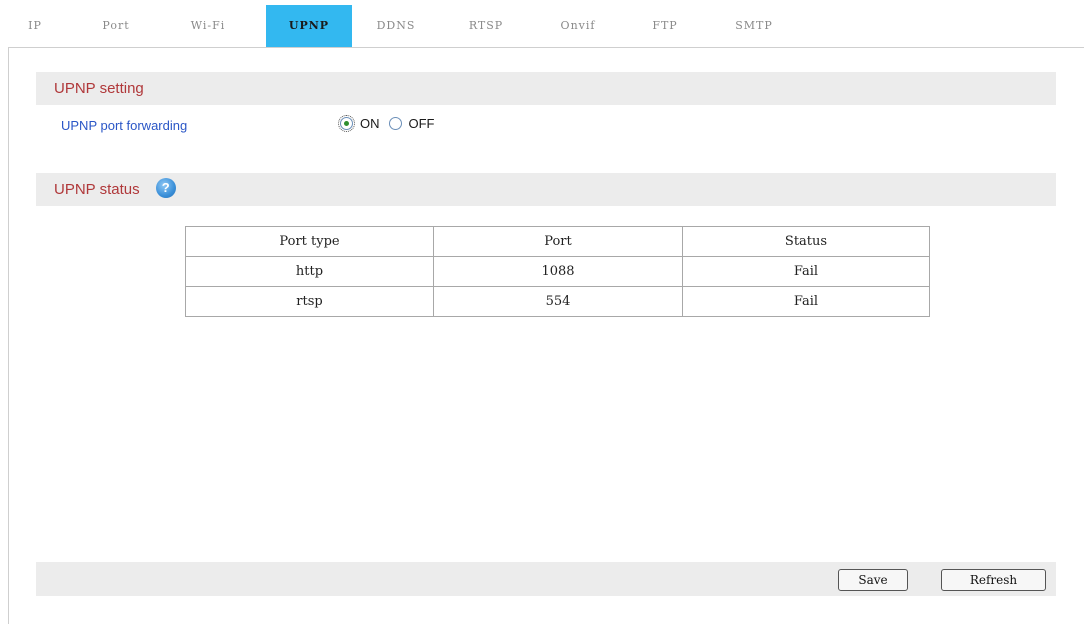 The image size is (1084, 624). Describe the element at coordinates (665, 26) in the screenshot. I see `tab-ftp: FTP` at that location.